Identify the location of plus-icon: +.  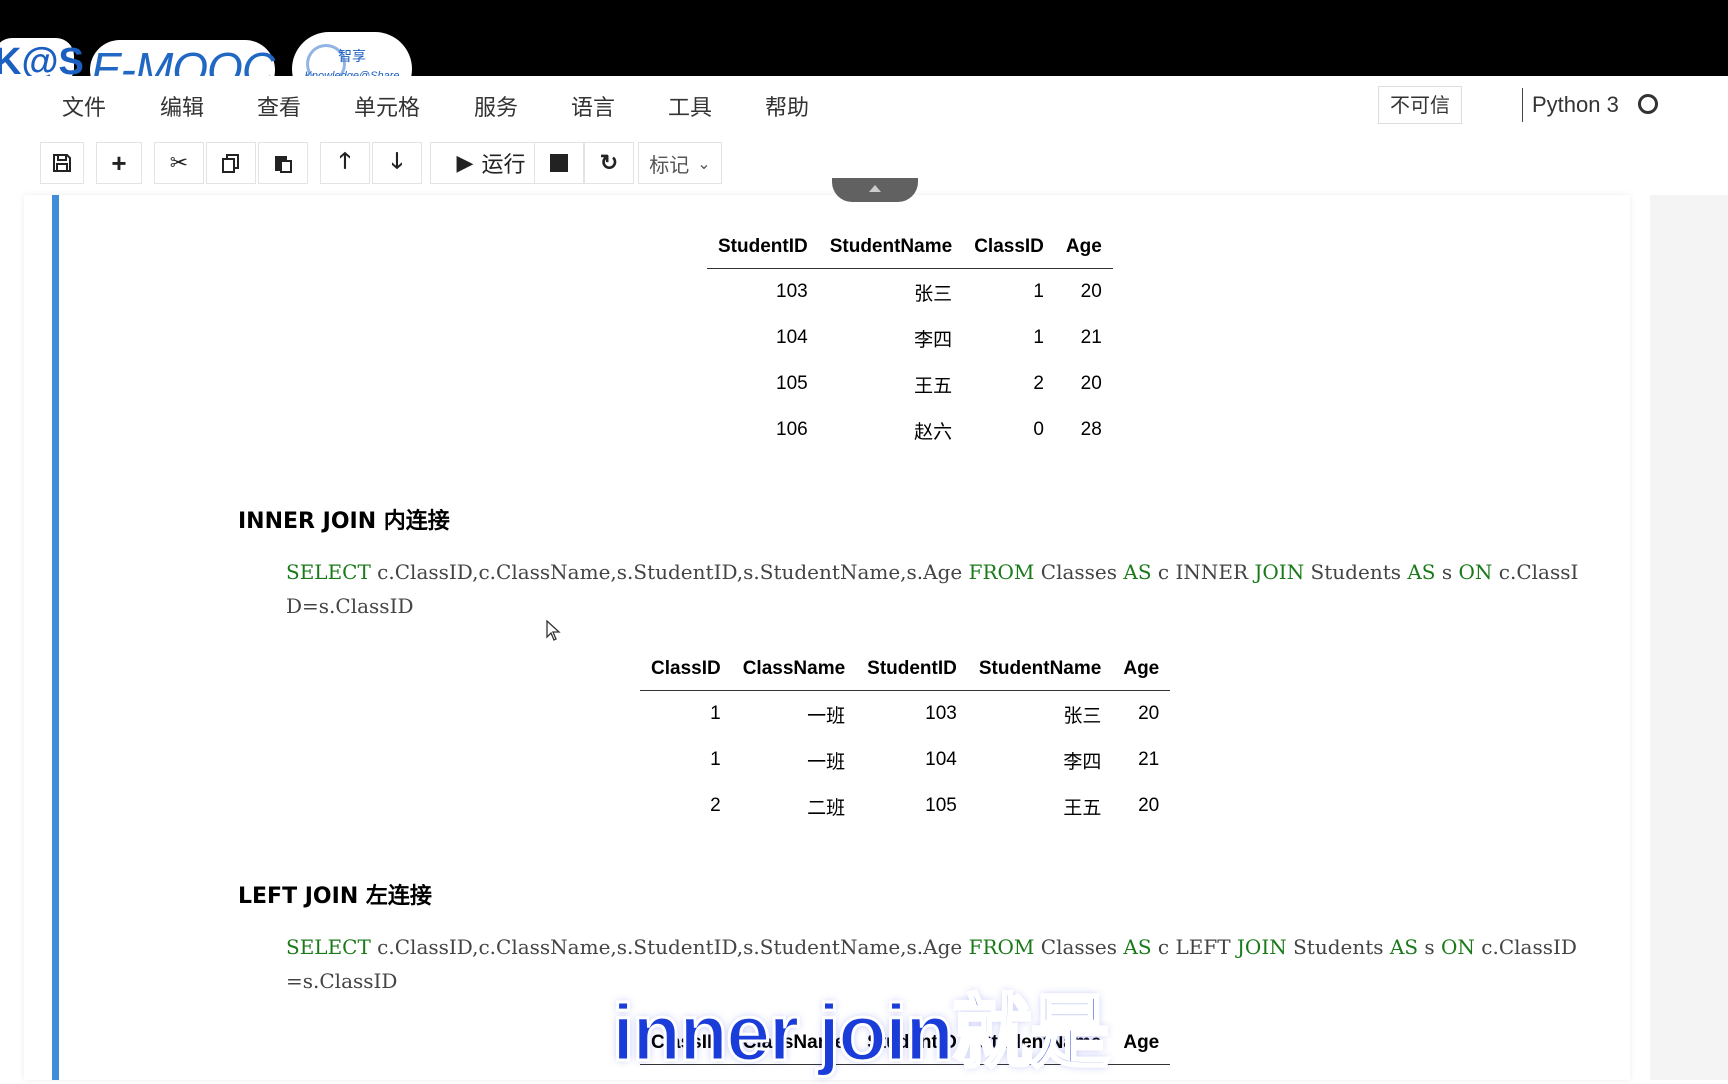
(119, 162).